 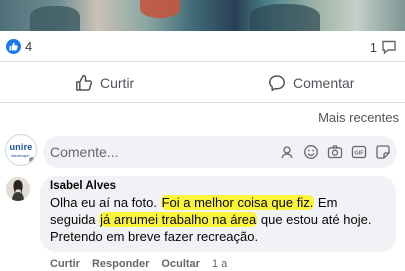 I want to click on comment-bubble-icon, so click(x=389, y=47).